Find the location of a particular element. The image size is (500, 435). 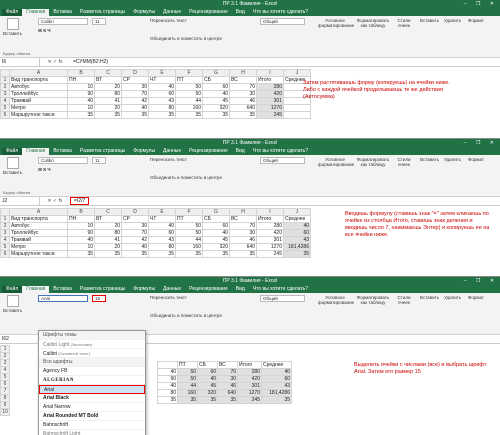

col-header: F is located at coordinates (189, 212).